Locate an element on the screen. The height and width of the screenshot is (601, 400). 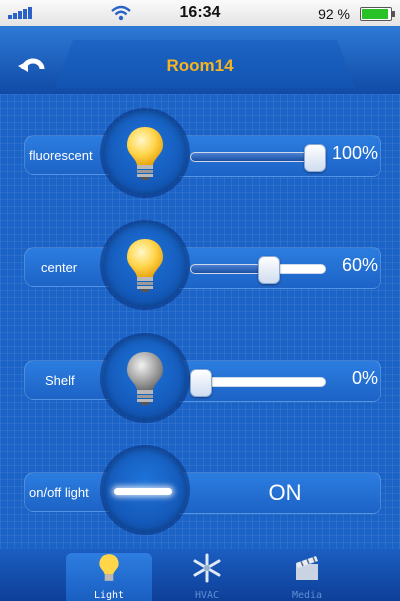
brightness-value: 60% is located at coordinates (359, 265).